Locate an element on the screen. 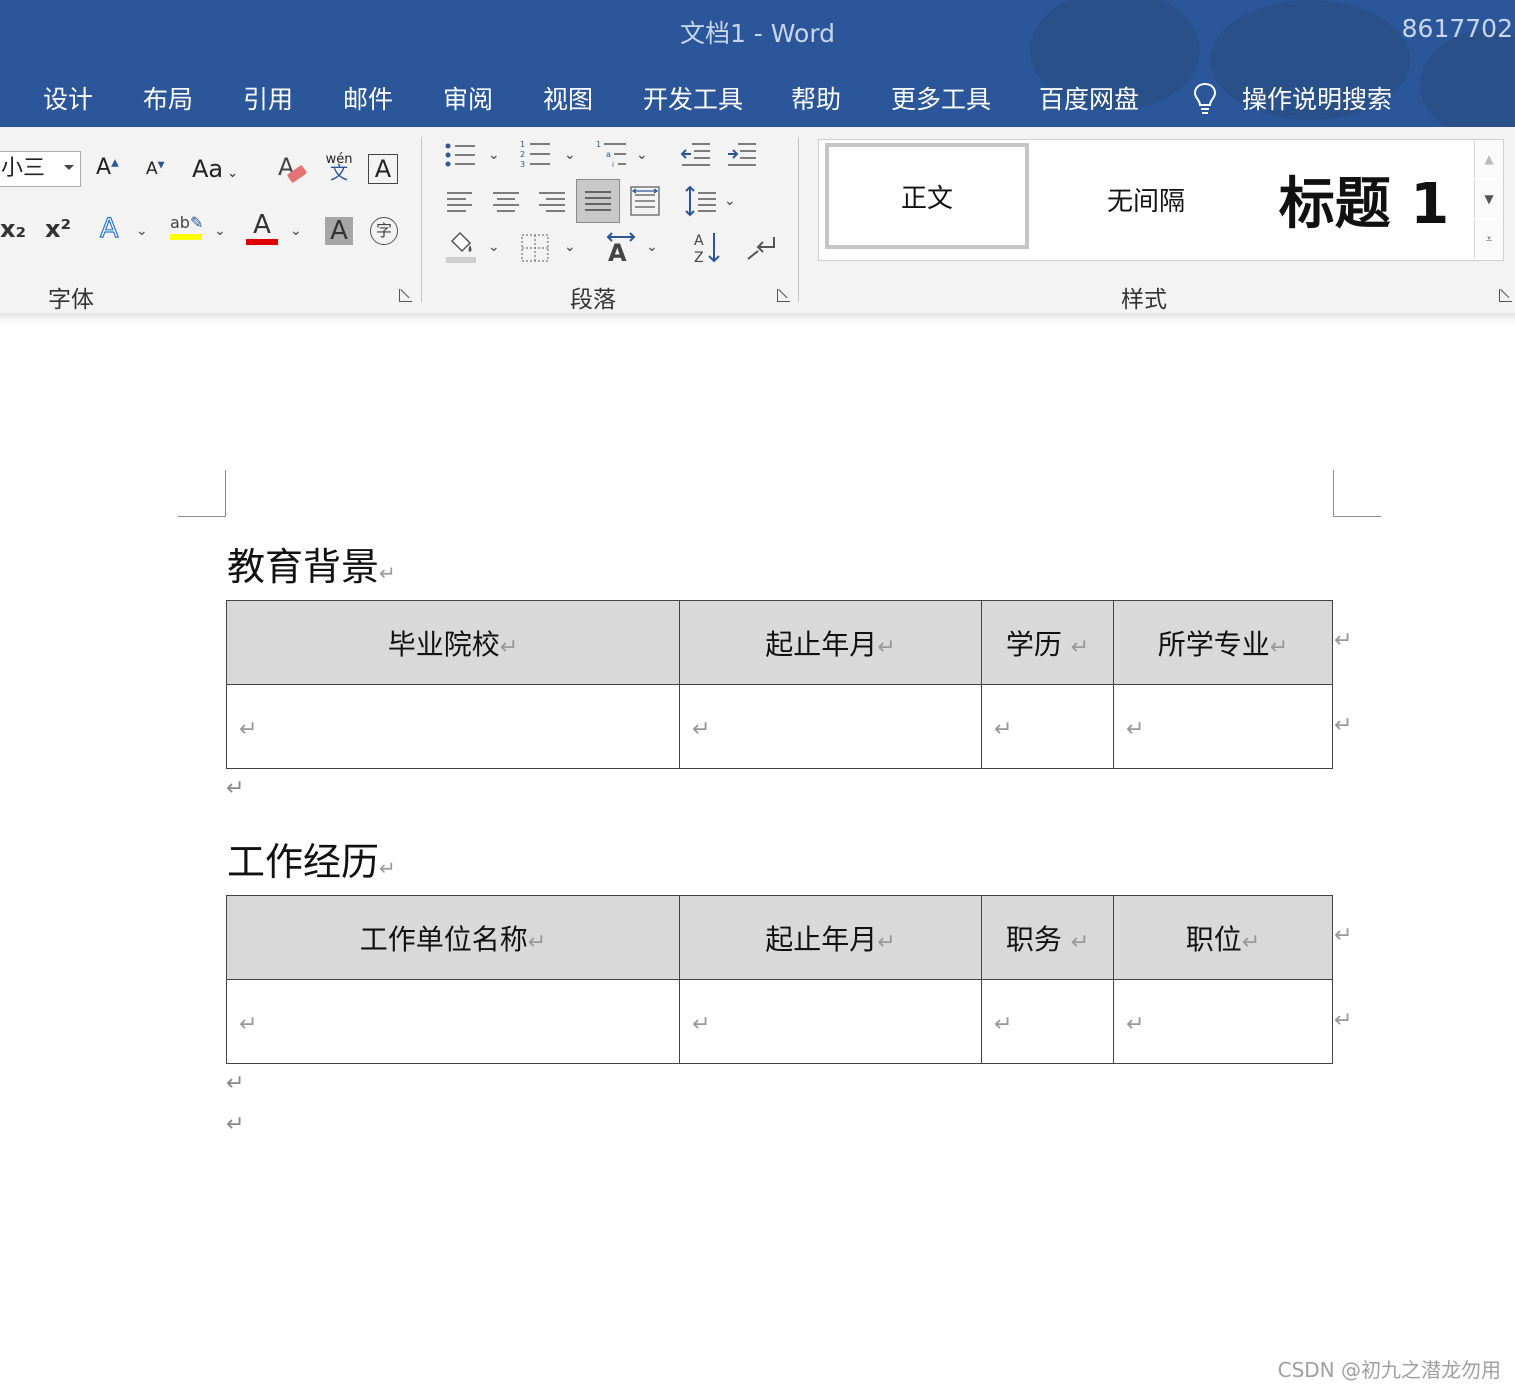 Image resolution: width=1515 pixels, height=1389 pixels. tab-help: 帮助 is located at coordinates (816, 98).